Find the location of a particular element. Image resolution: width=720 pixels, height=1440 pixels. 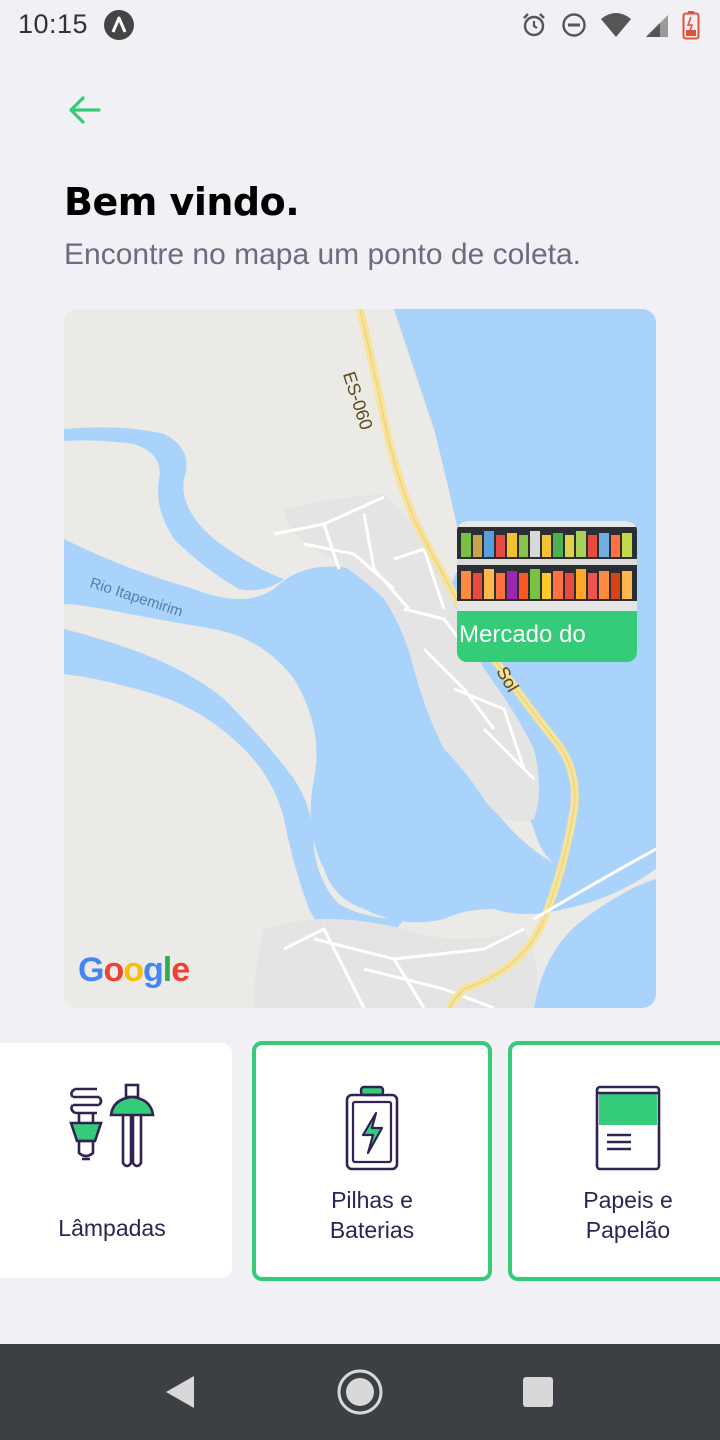

marker-name: Mercado do is located at coordinates (522, 634).